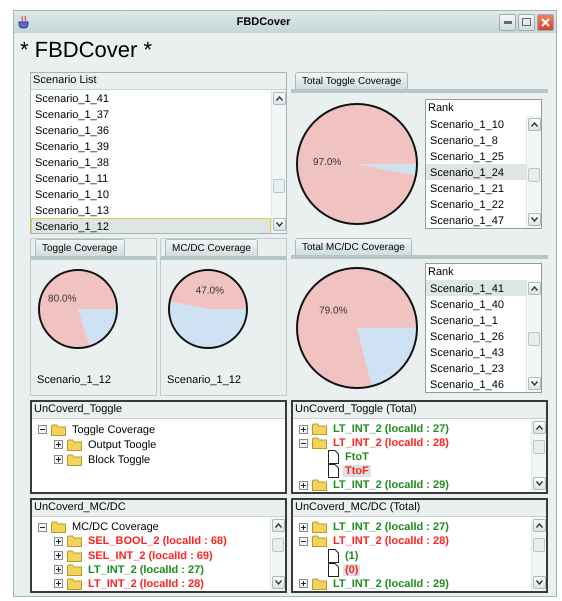 The height and width of the screenshot is (601, 562). I want to click on tree-item: SEL_INT_2 (localId : 69), so click(150, 556).